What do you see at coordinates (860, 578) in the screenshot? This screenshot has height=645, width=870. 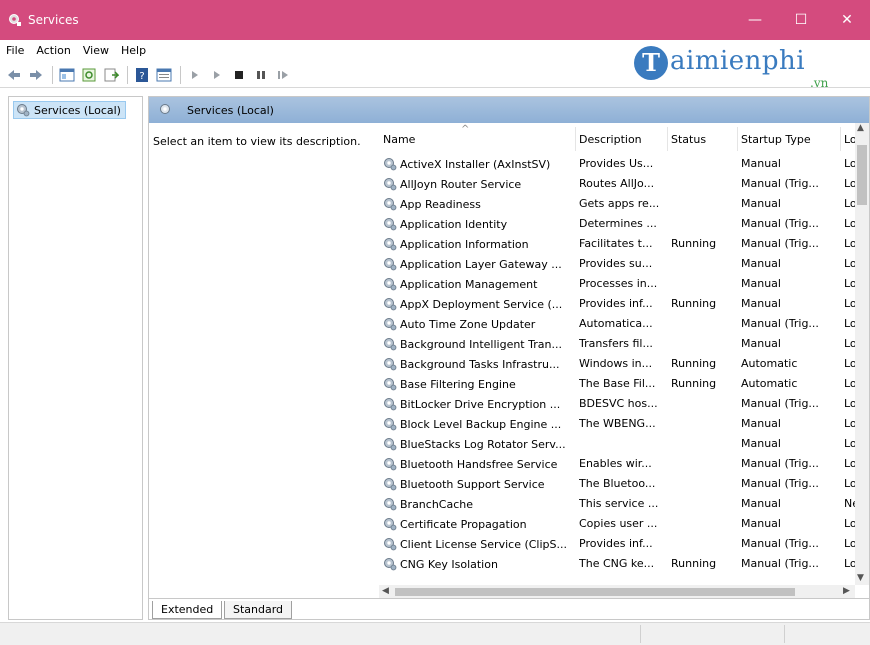 I see `scroll-down-icon: ▼` at bounding box center [860, 578].